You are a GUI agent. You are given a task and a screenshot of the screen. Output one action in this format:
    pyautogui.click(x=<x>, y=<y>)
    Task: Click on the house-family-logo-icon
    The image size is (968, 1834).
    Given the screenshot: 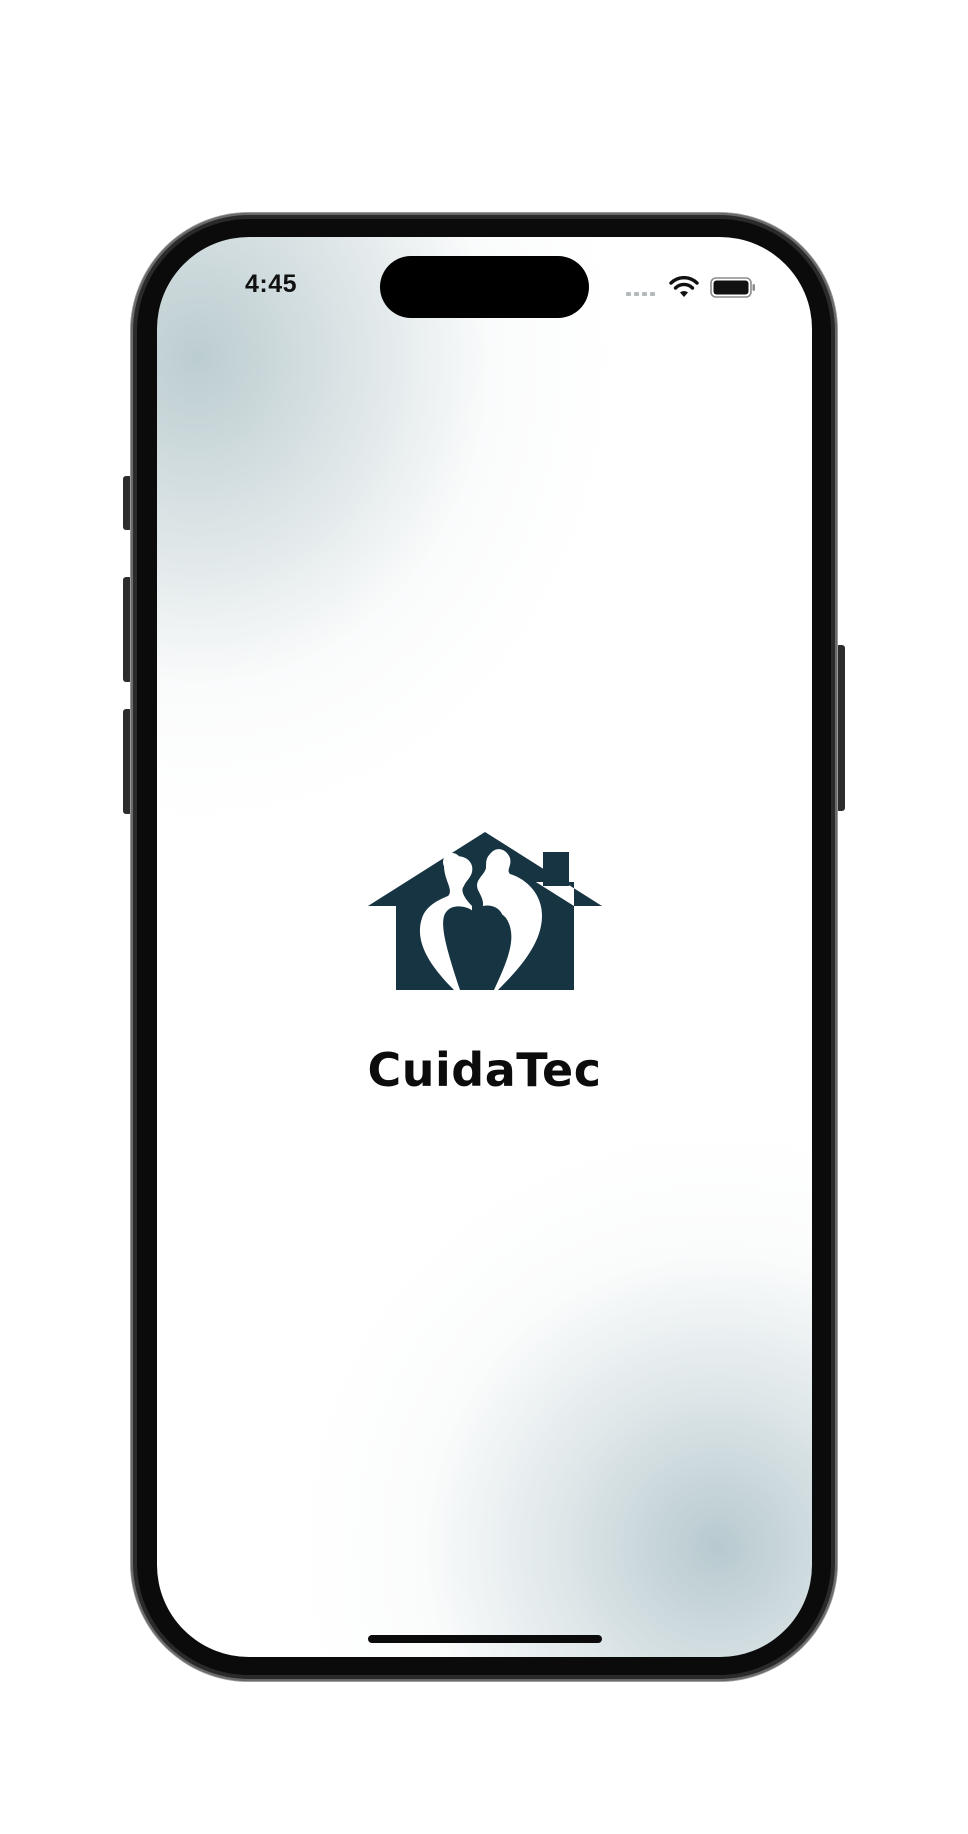 What is the action you would take?
    pyautogui.click(x=485, y=911)
    